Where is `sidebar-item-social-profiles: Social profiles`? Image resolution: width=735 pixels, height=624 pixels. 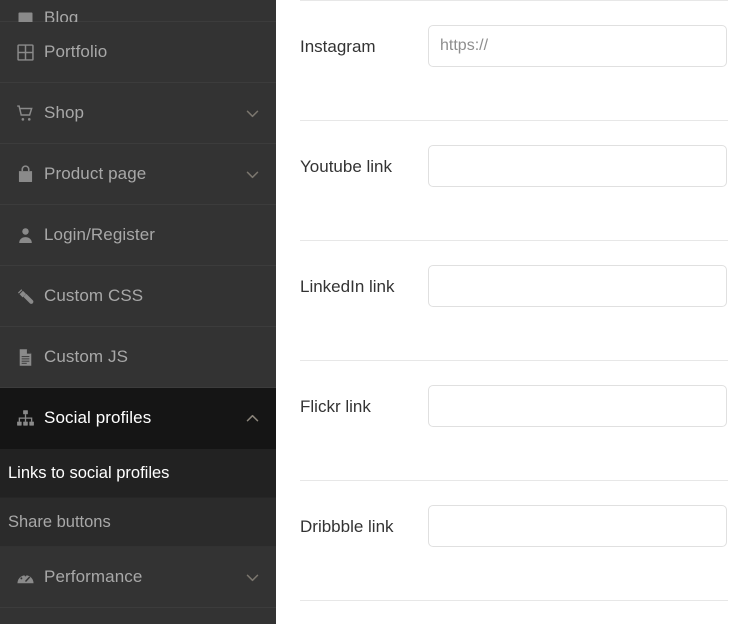
sidebar-item-social-profiles: Social profiles is located at coordinates (138, 418).